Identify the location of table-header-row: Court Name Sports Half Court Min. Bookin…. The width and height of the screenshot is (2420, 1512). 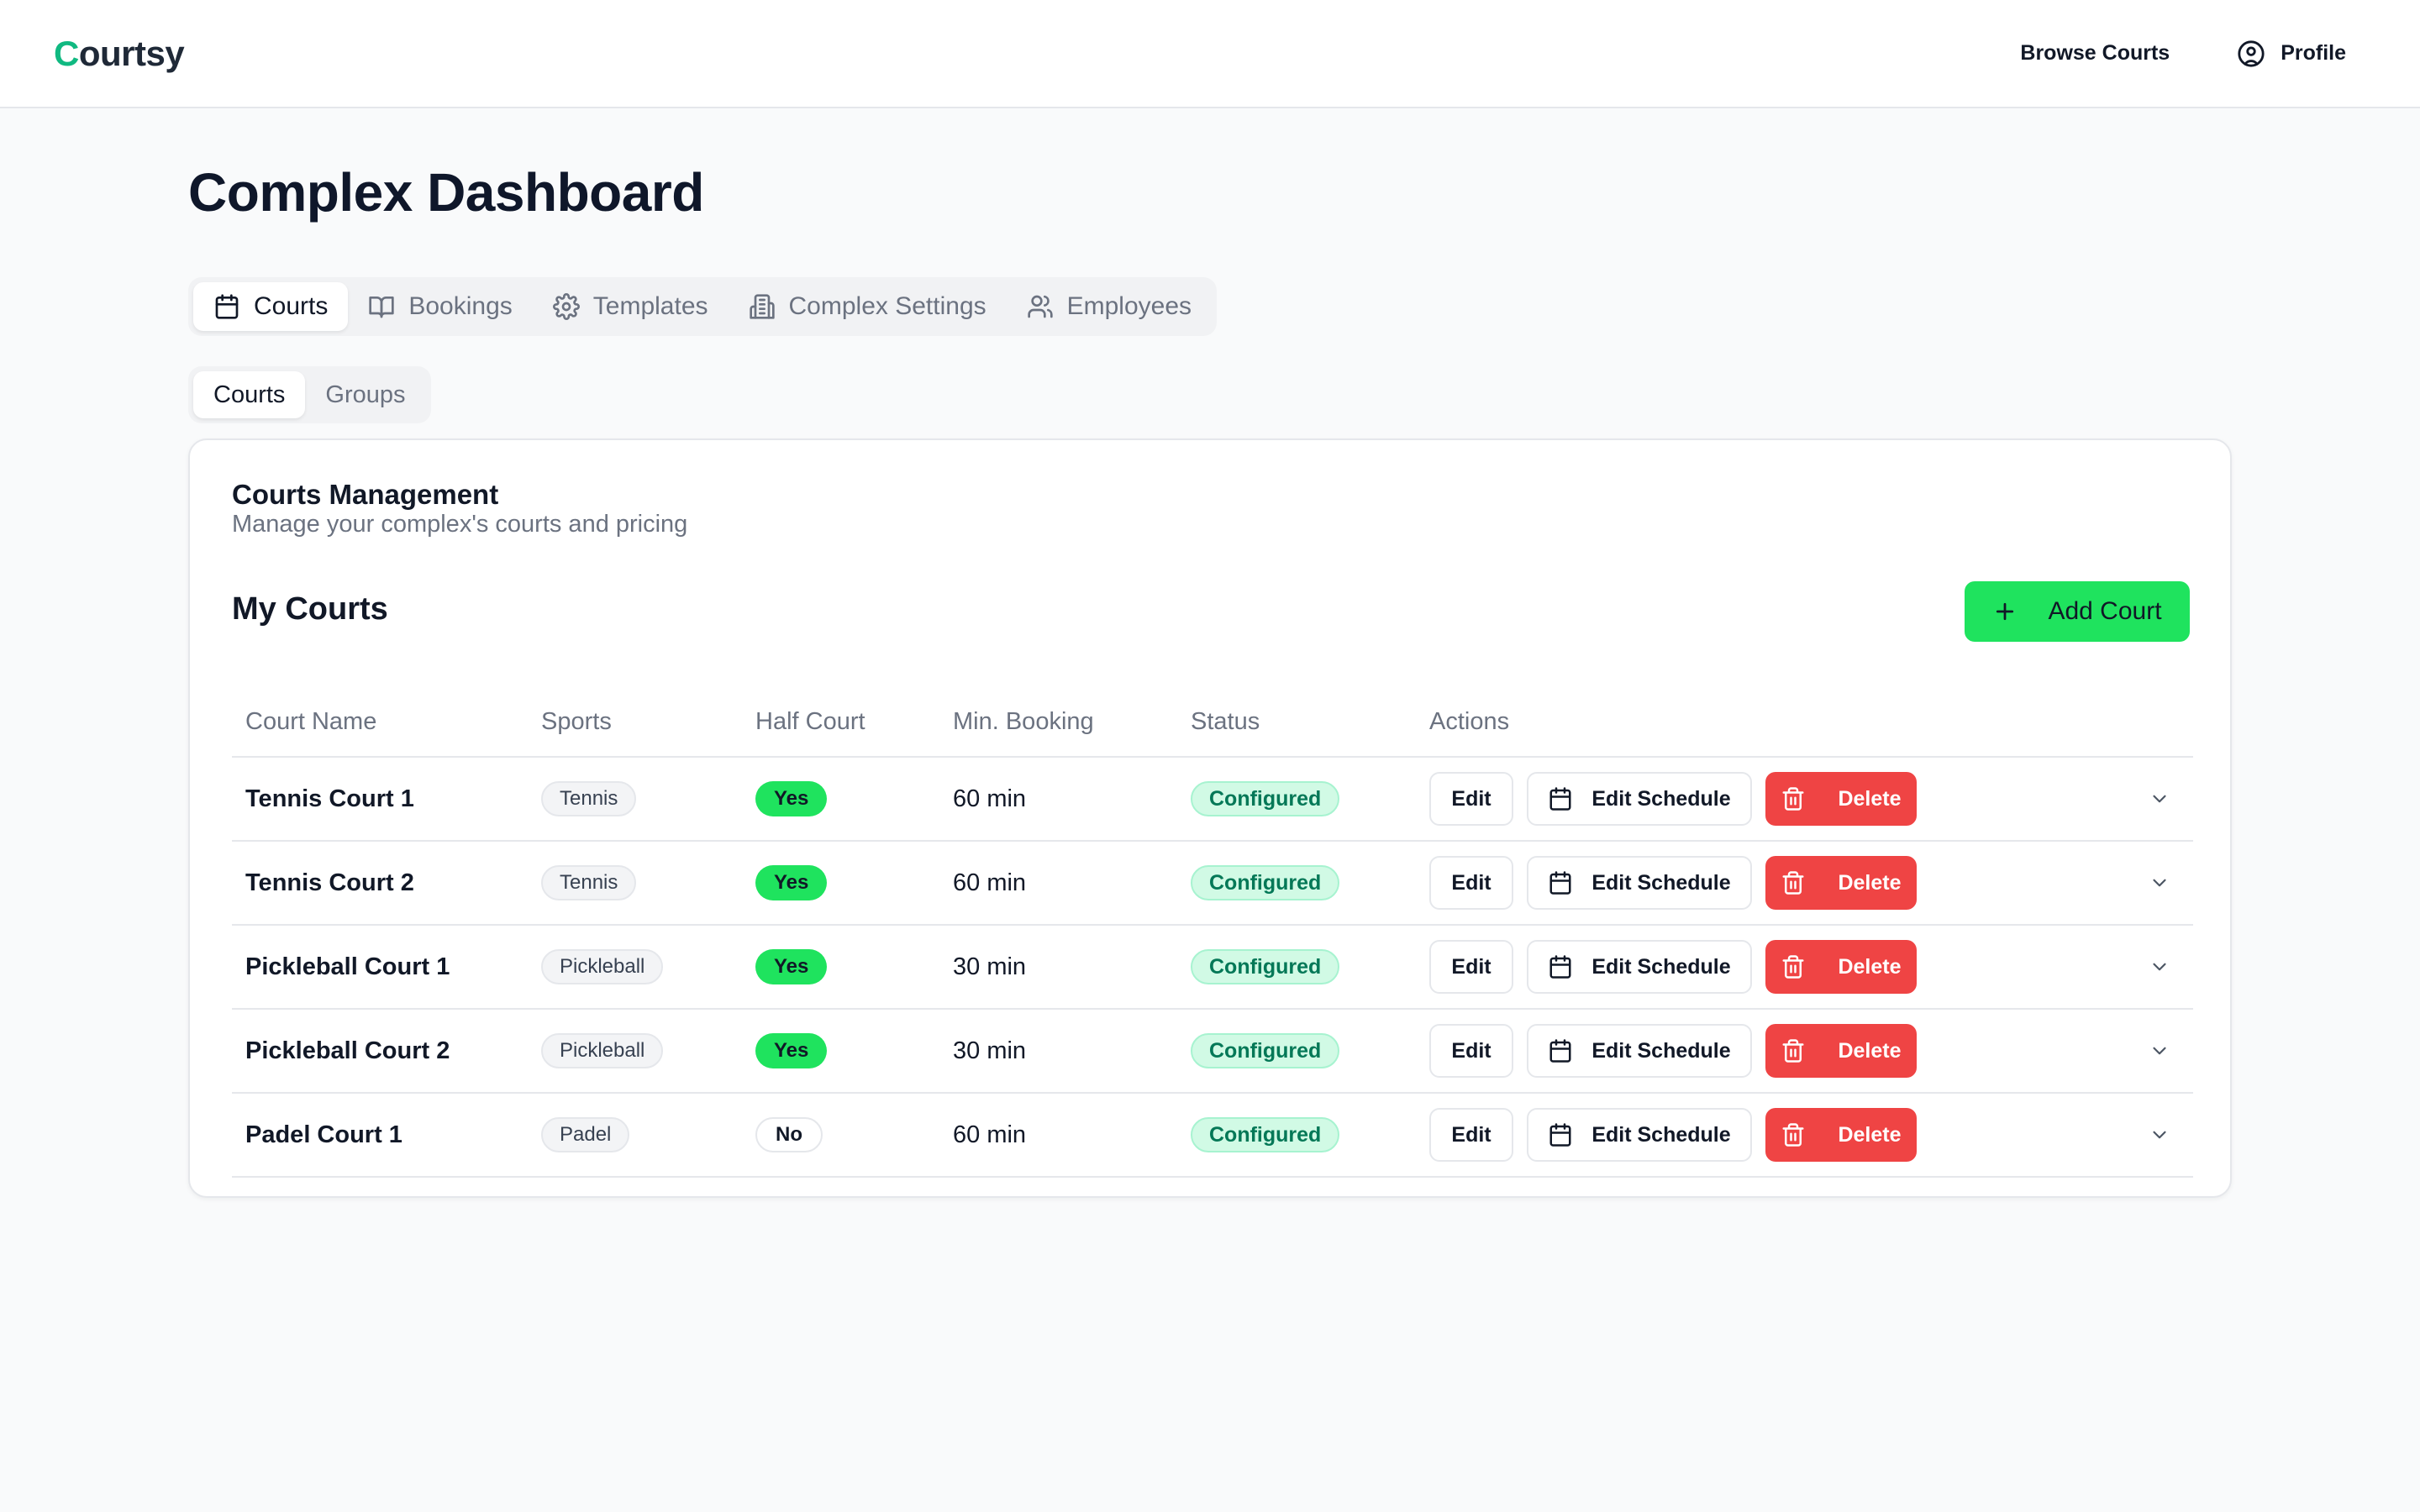
(1212, 722).